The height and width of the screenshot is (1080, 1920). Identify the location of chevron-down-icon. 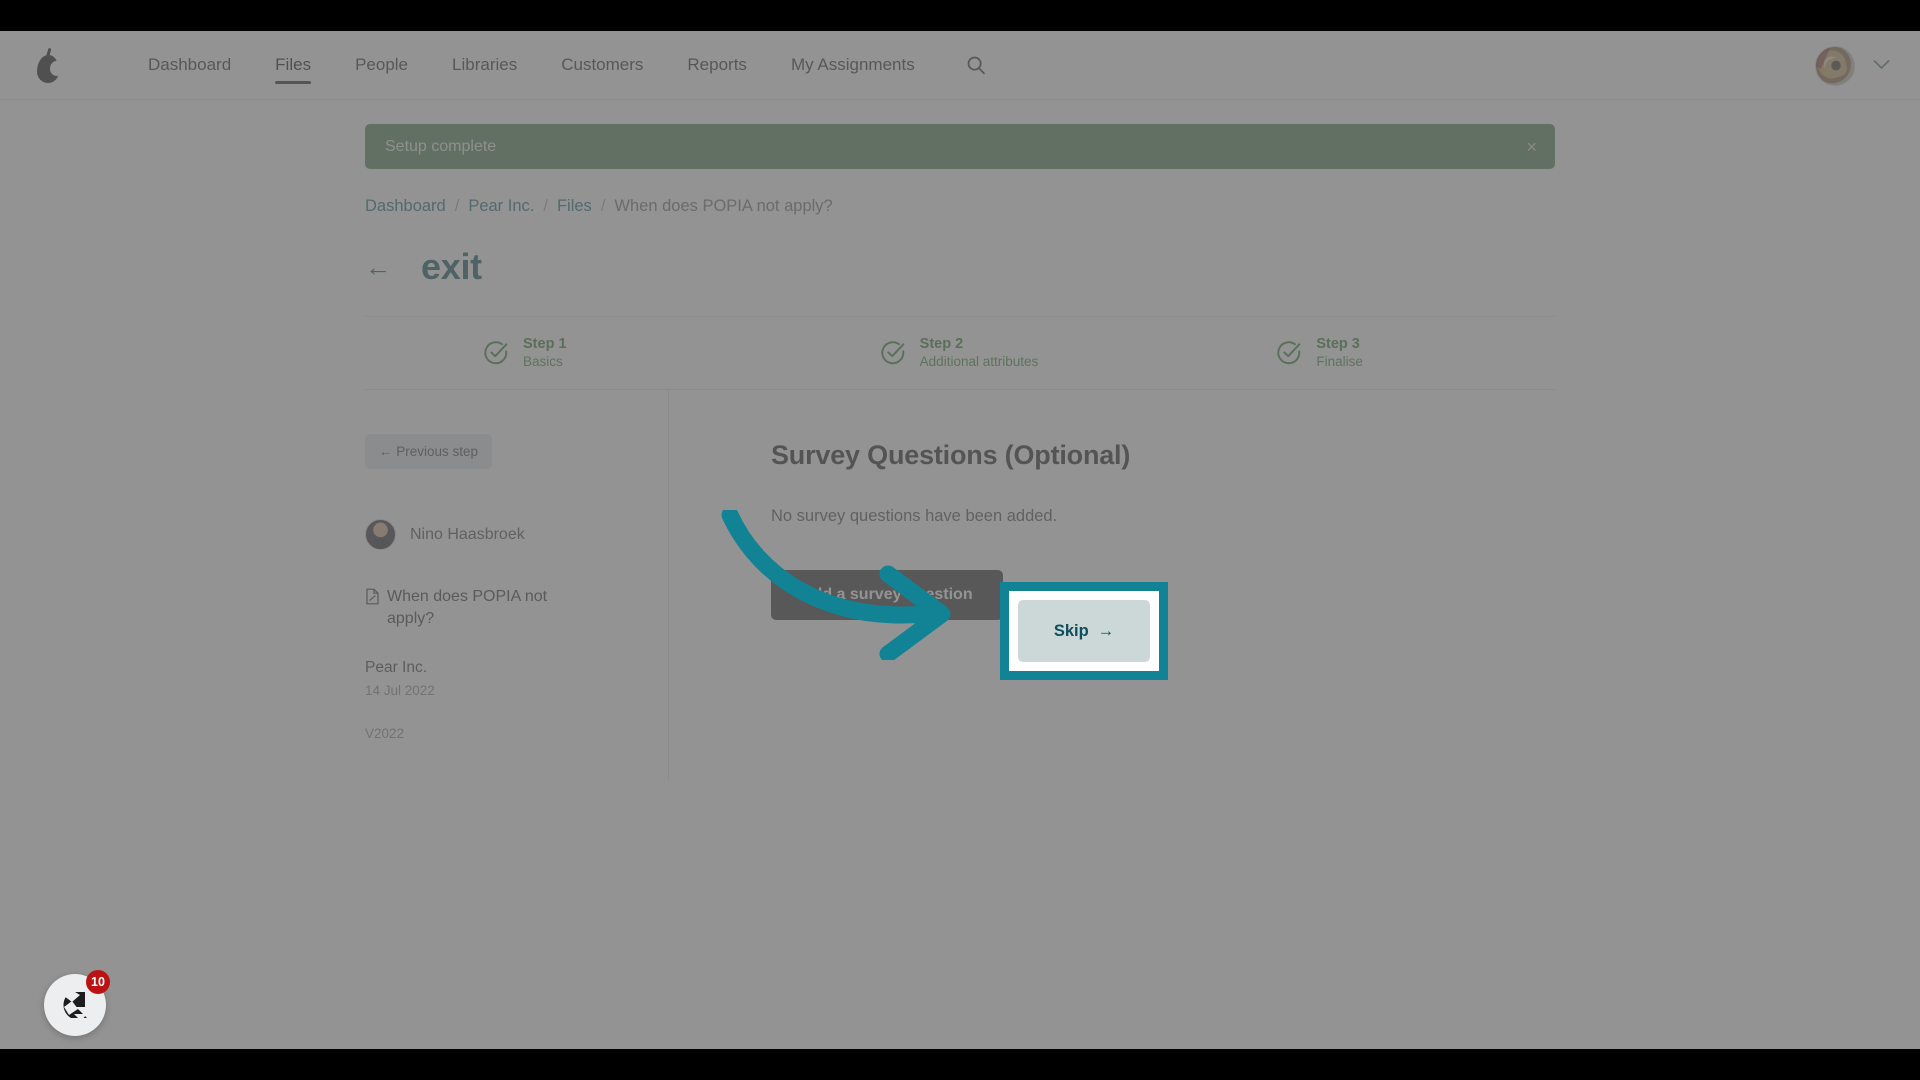
(1881, 65).